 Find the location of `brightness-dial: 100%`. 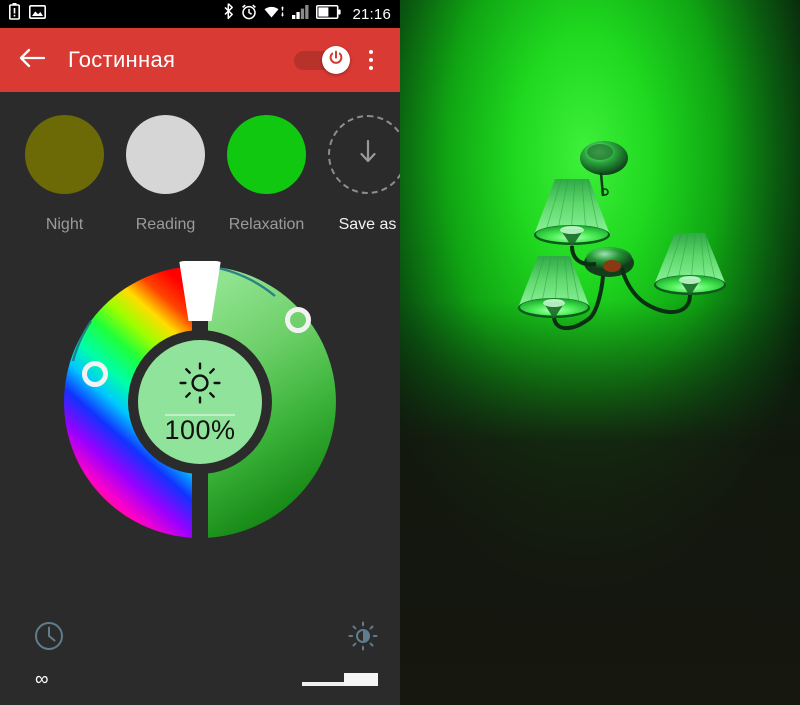

brightness-dial: 100% is located at coordinates (200, 402).